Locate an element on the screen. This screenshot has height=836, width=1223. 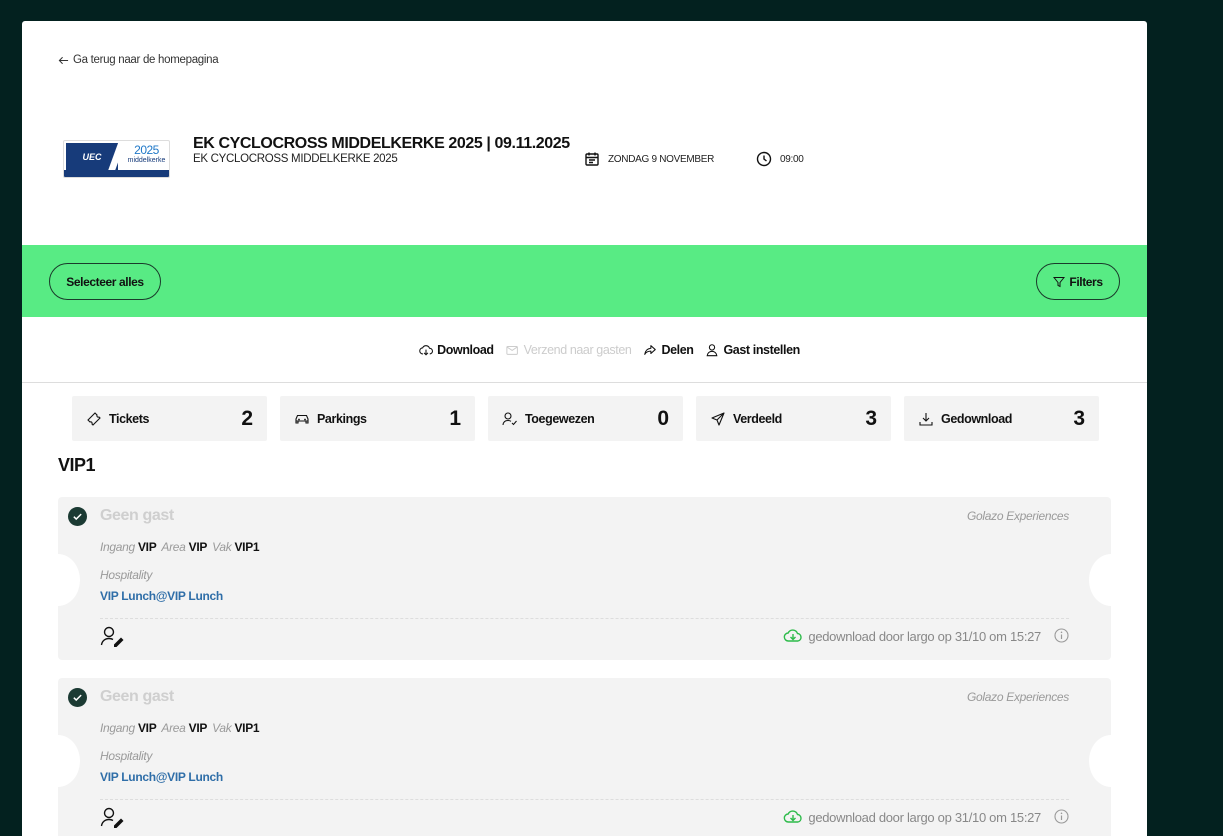
stat-label: Verdeeld is located at coordinates (757, 418).